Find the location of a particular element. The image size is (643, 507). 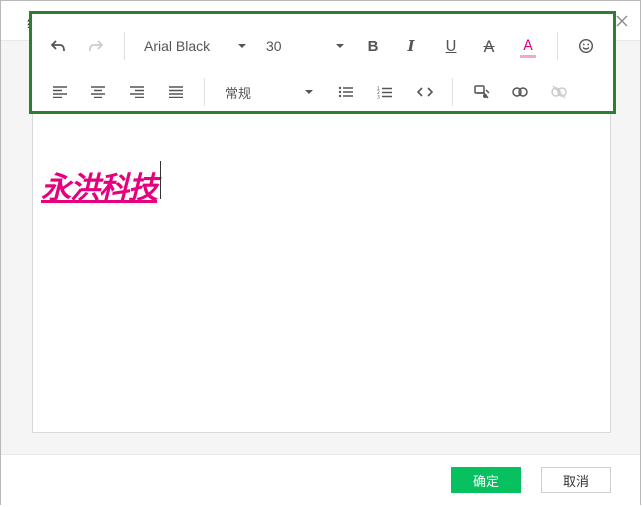

align-left-icon is located at coordinates (60, 92).